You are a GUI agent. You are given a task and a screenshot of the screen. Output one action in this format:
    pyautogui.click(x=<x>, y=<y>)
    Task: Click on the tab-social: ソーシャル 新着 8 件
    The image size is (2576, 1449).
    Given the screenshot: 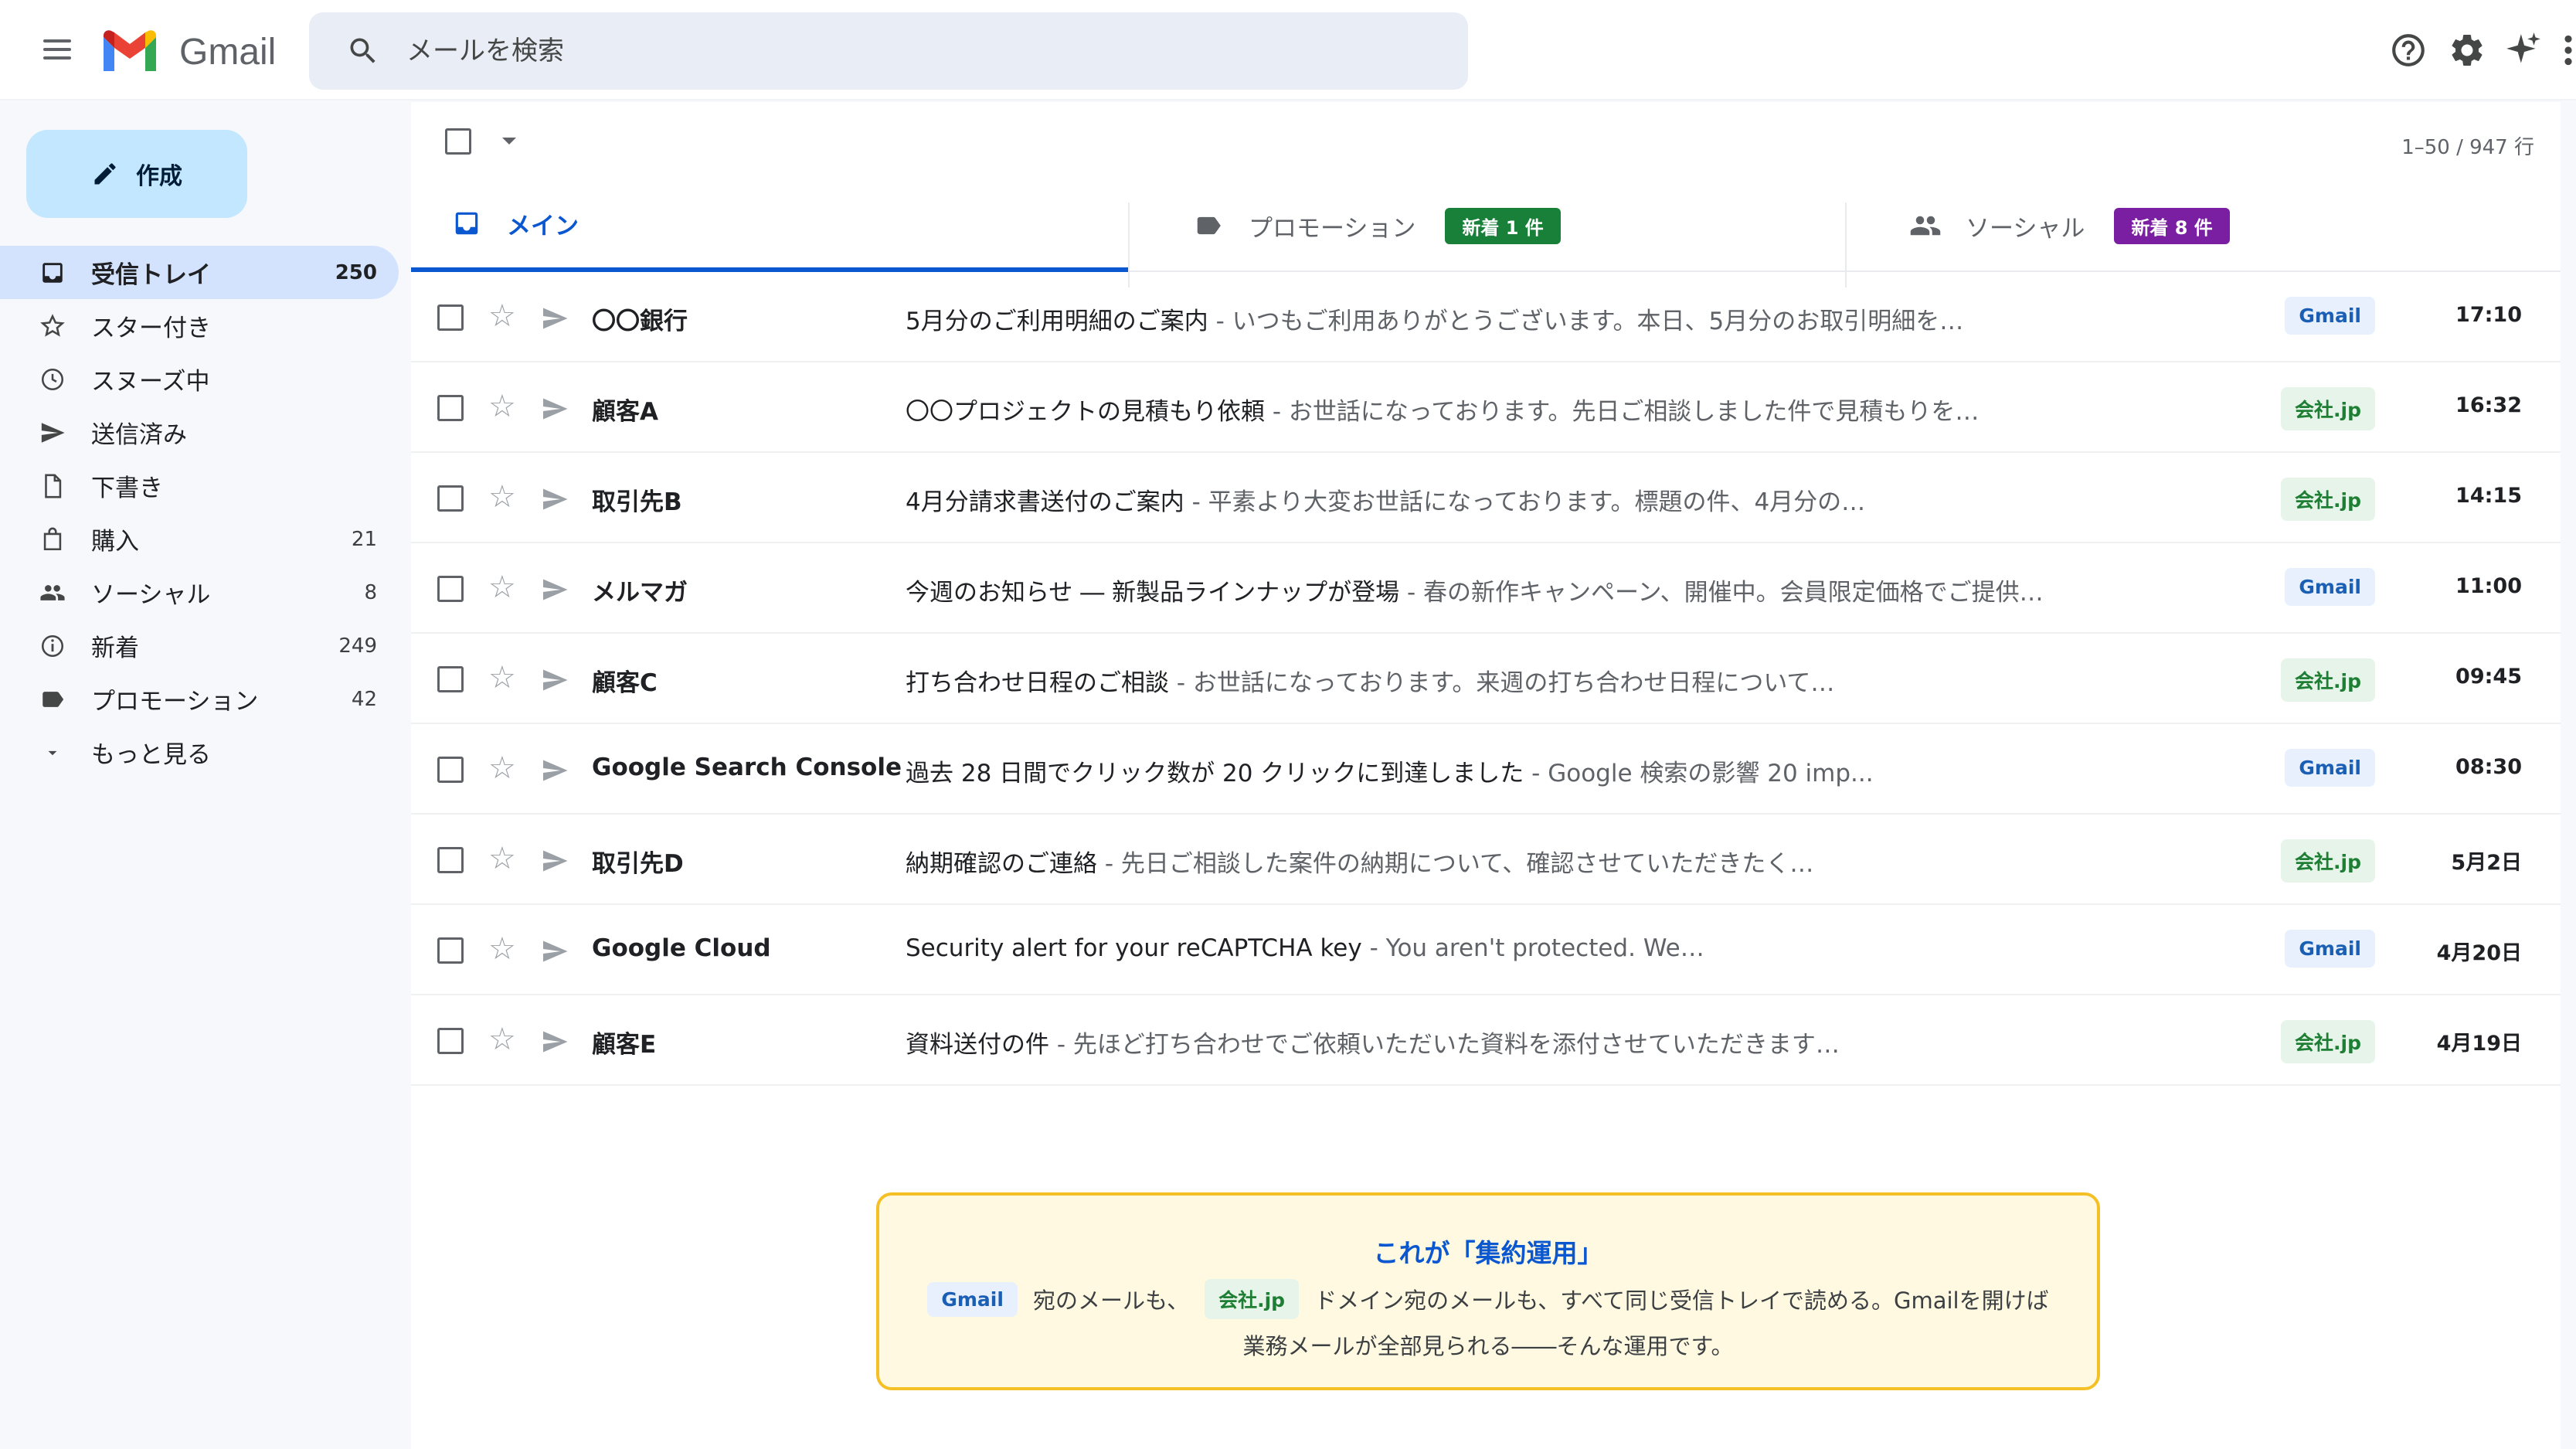 What is the action you would take?
    pyautogui.click(x=2204, y=225)
    